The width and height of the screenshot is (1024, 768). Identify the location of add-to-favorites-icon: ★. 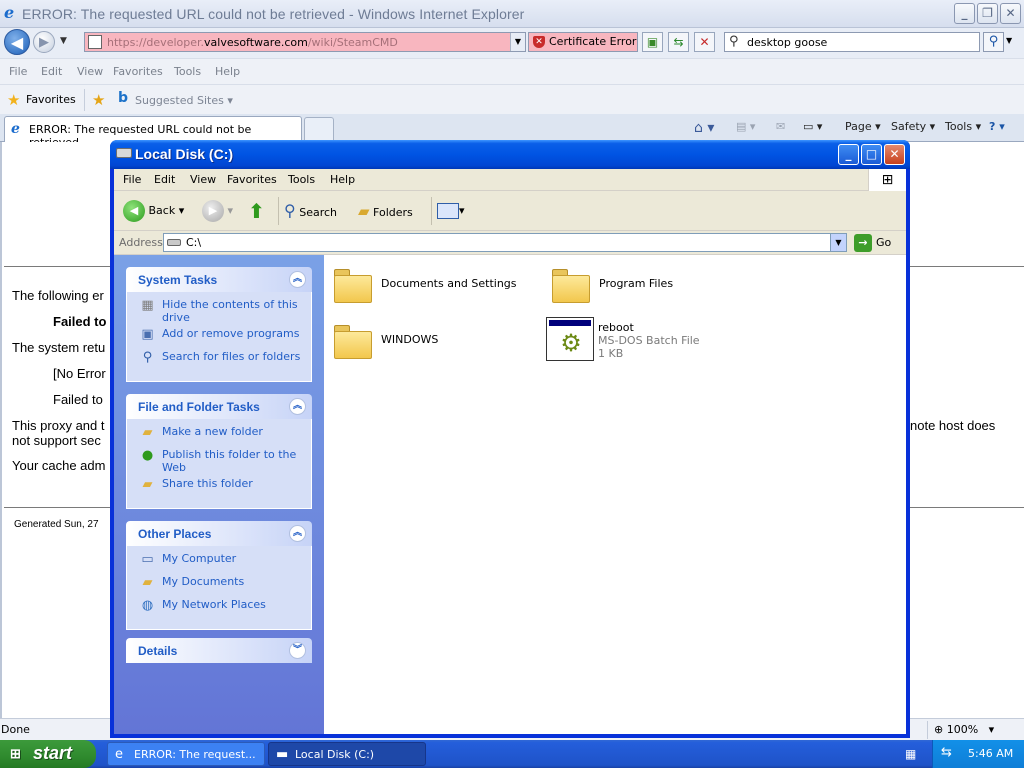
(98, 100).